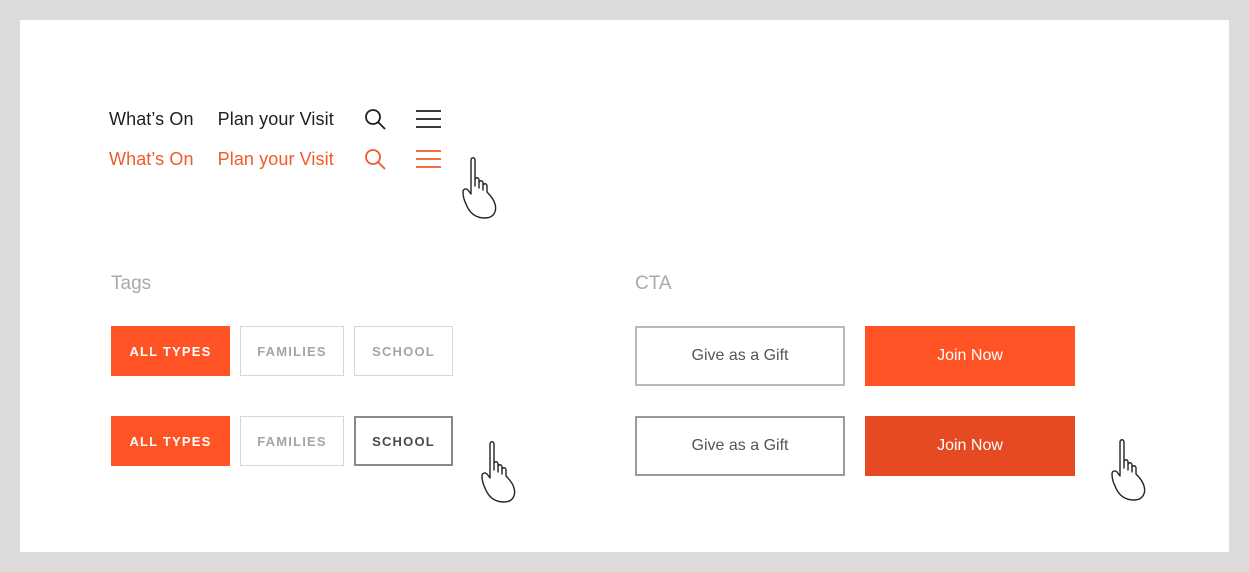  What do you see at coordinates (970, 356) in the screenshot?
I see `join-now-button: Join Now` at bounding box center [970, 356].